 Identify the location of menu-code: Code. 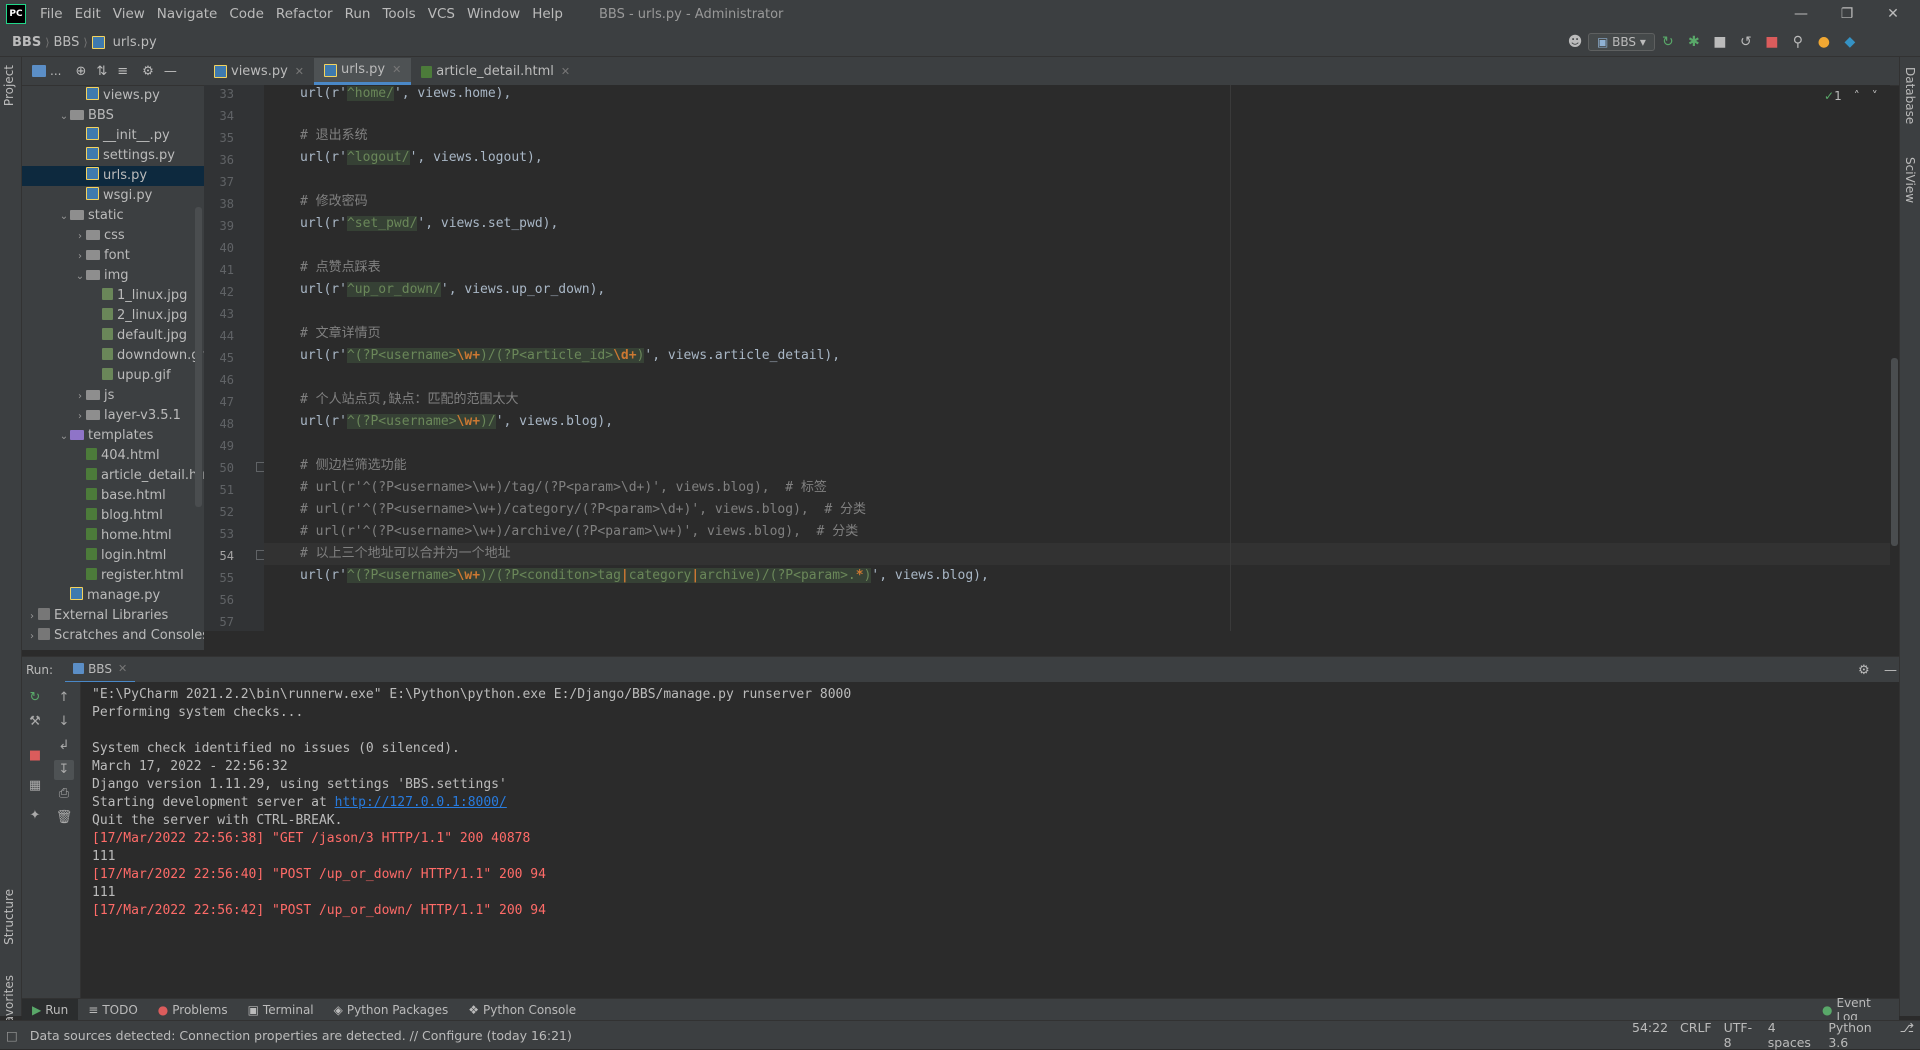
(246, 14).